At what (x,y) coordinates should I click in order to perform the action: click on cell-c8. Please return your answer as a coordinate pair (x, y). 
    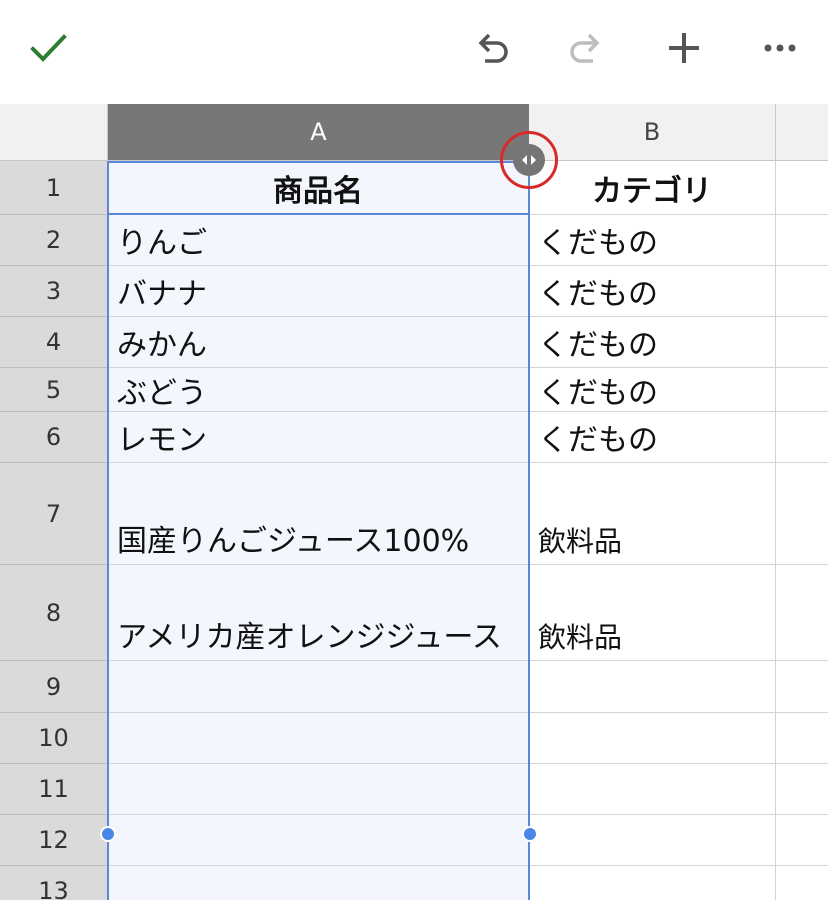
    Looking at the image, I should click on (802, 613).